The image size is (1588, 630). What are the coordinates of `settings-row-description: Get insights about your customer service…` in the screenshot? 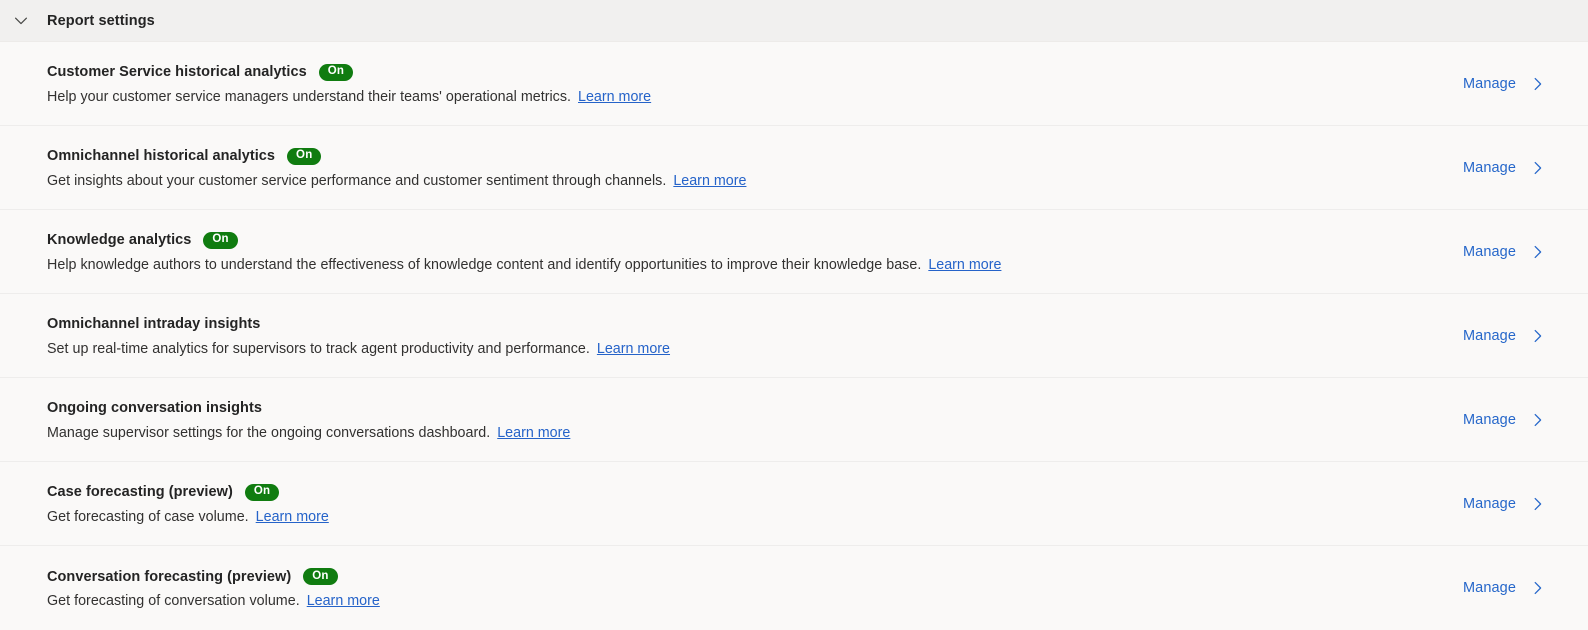 It's located at (357, 180).